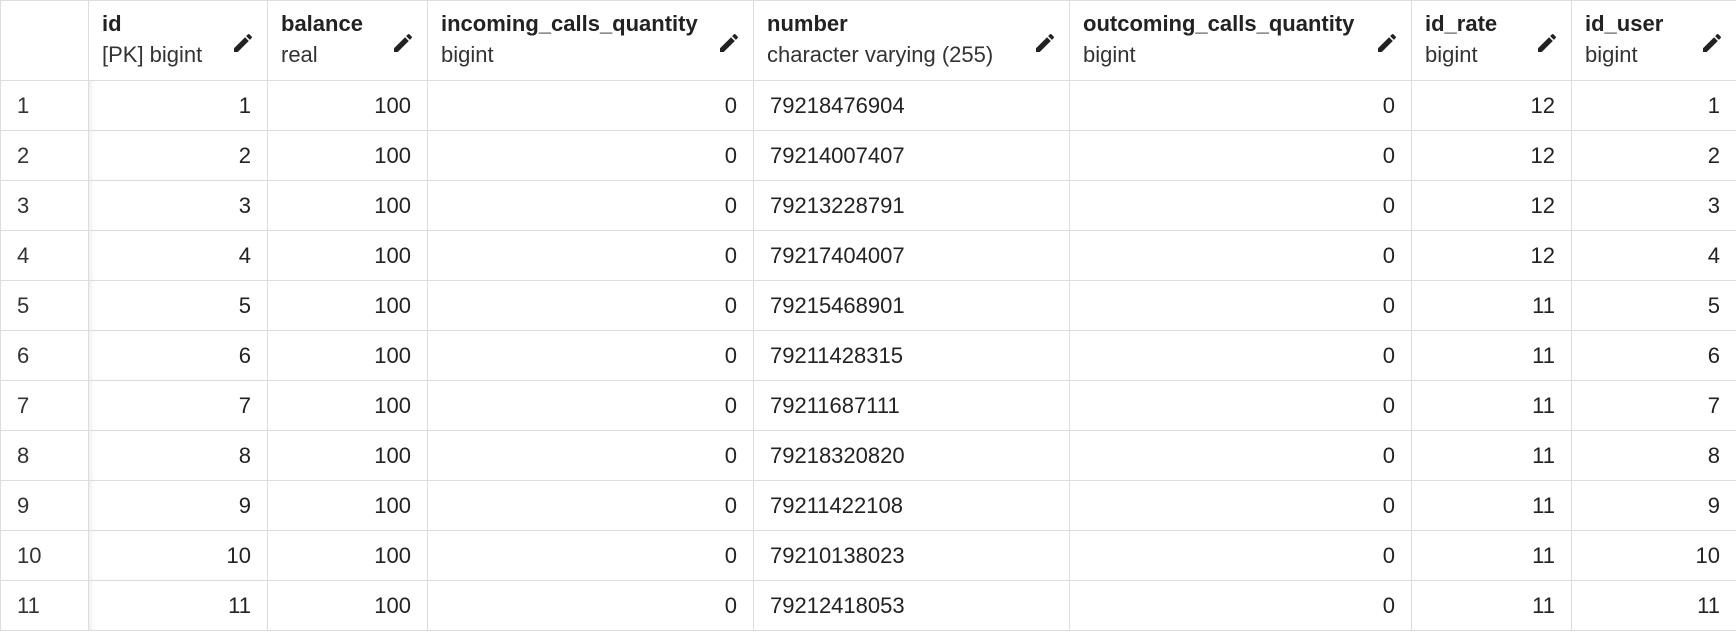 The height and width of the screenshot is (638, 1736). I want to click on cell-number: 79218320820, so click(911, 455).